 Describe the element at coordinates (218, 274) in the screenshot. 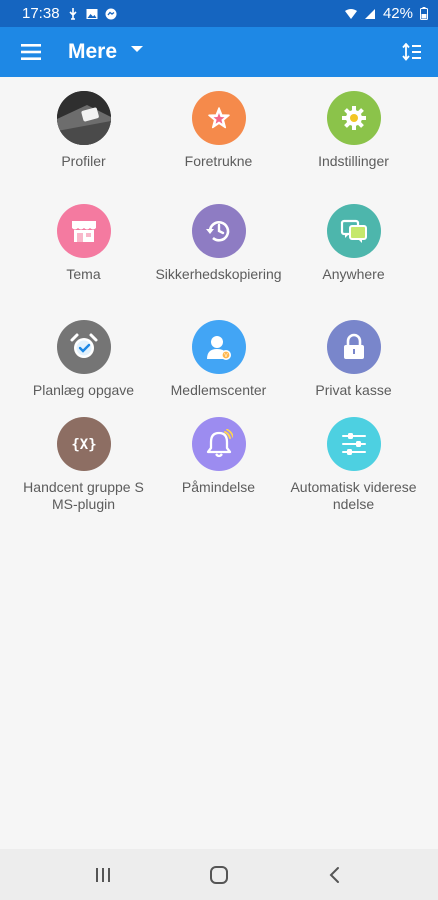

I see `tile-label: Sikkerhedskopiering` at that location.